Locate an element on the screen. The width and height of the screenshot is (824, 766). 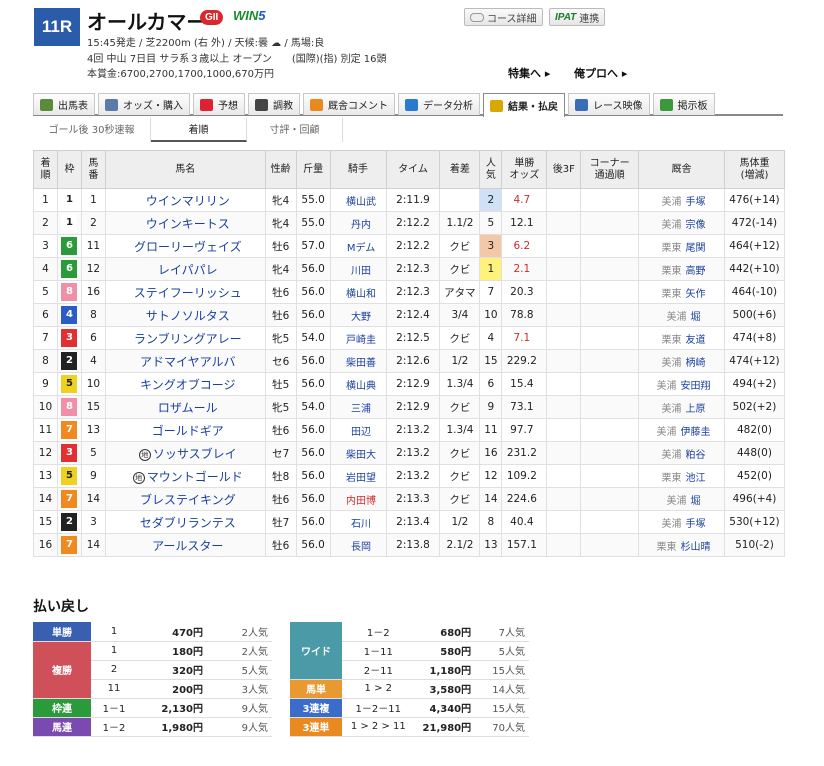
trainer-cell: 美浦 粕谷 is located at coordinates (681, 453).